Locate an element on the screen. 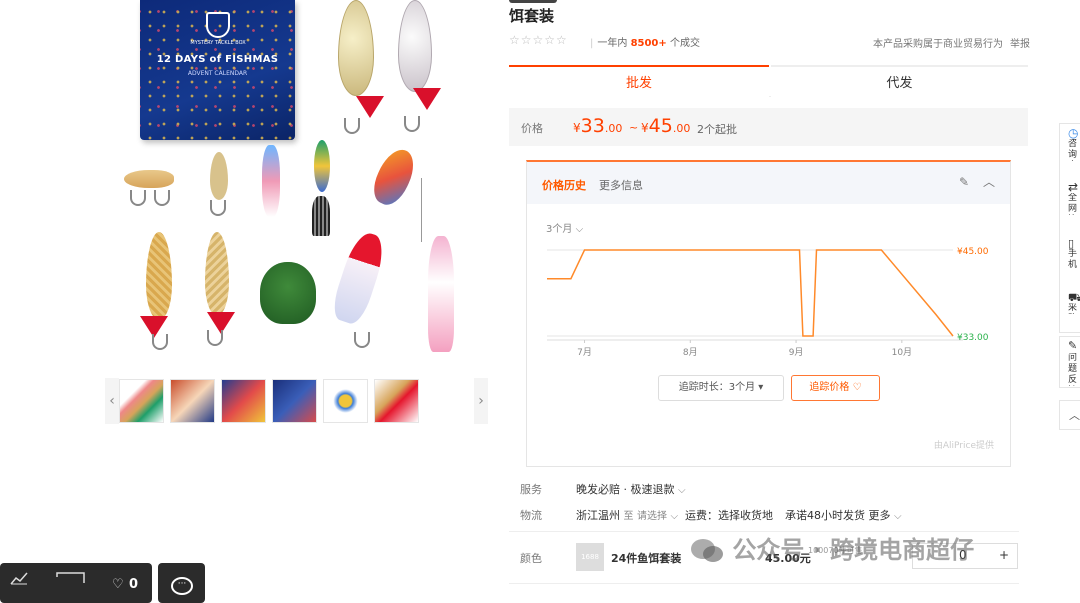 The height and width of the screenshot is (603, 1080). sidebar-mobile-label: 手机下单 is located at coordinates (1073, 259).